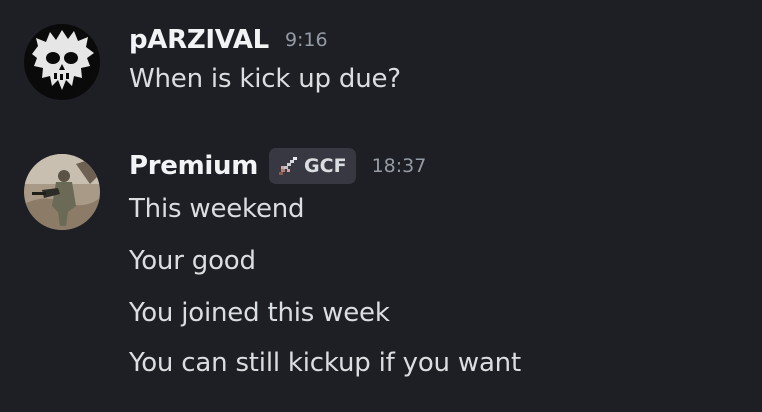 The height and width of the screenshot is (412, 762). Describe the element at coordinates (306, 40) in the screenshot. I see `timestamp: 9:16` at that location.